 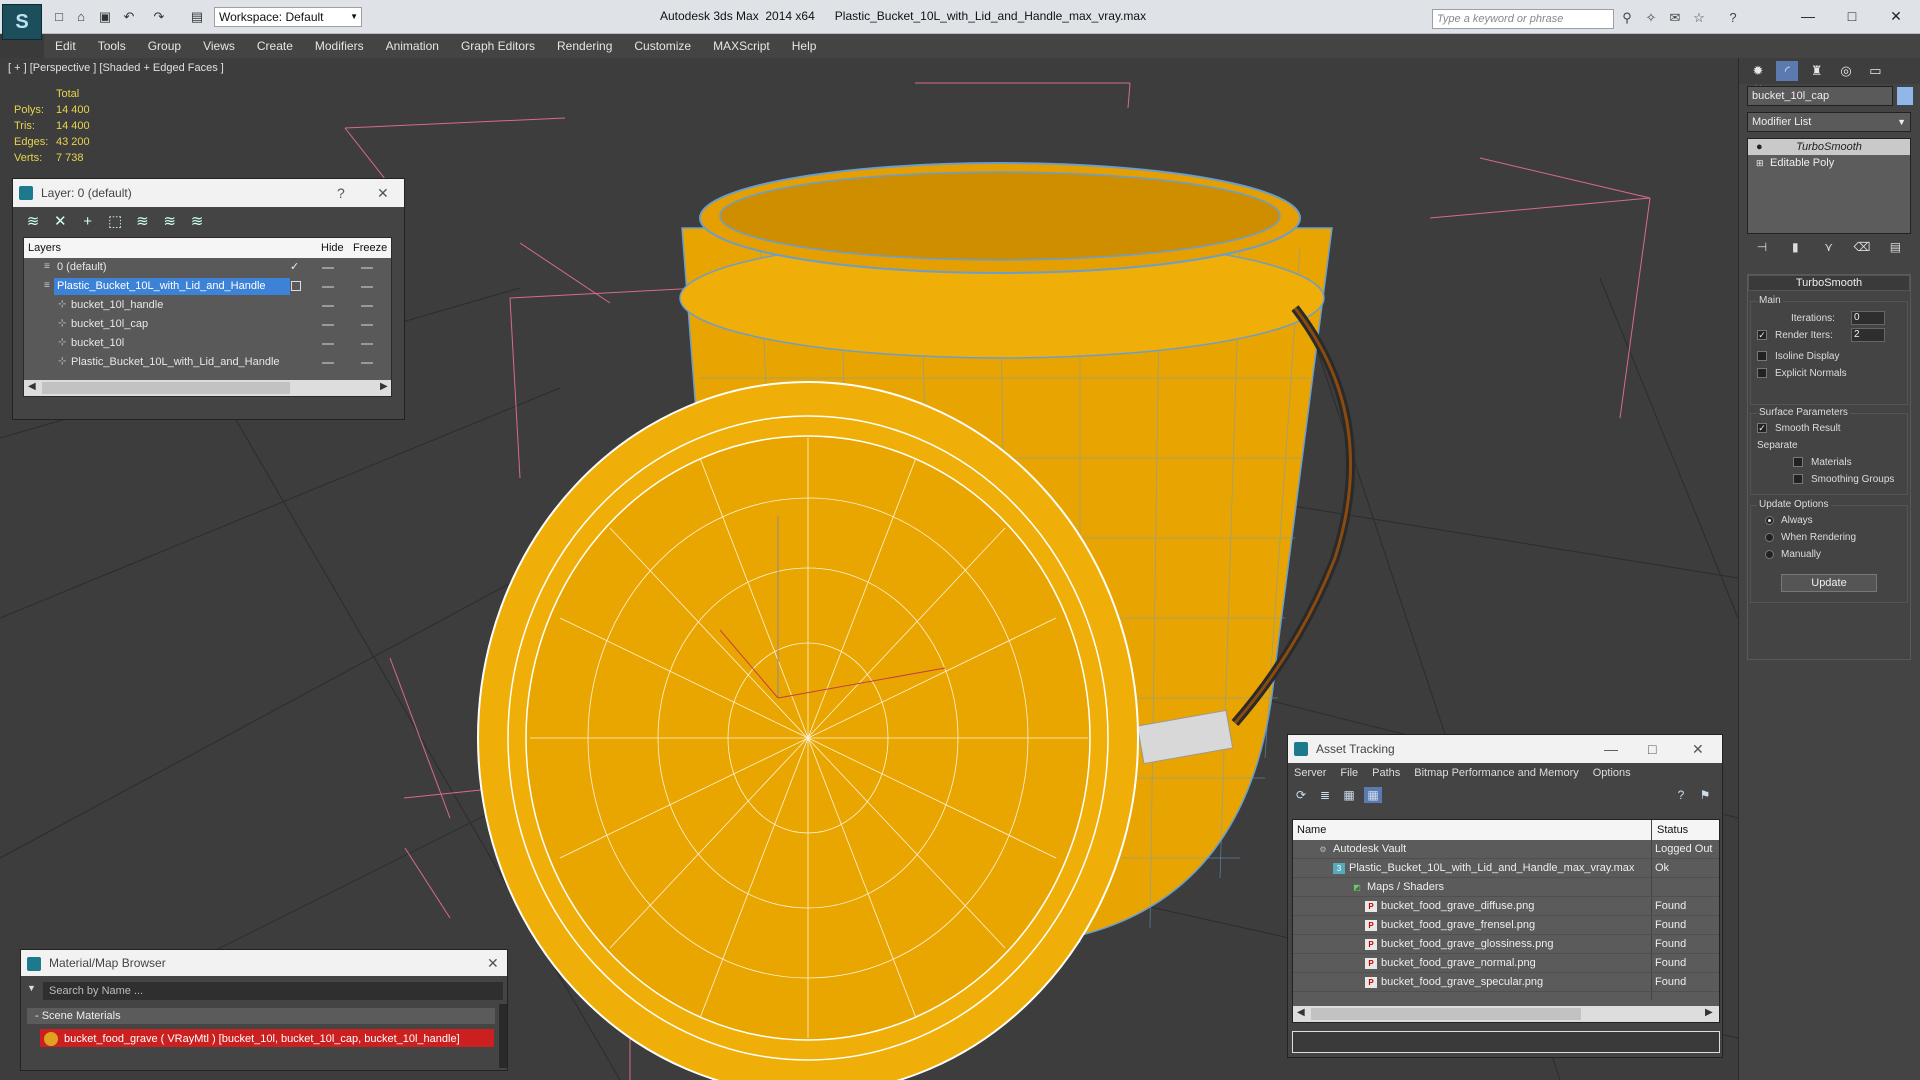 I want to click on render-iters-spinner: 2, so click(x=1868, y=335).